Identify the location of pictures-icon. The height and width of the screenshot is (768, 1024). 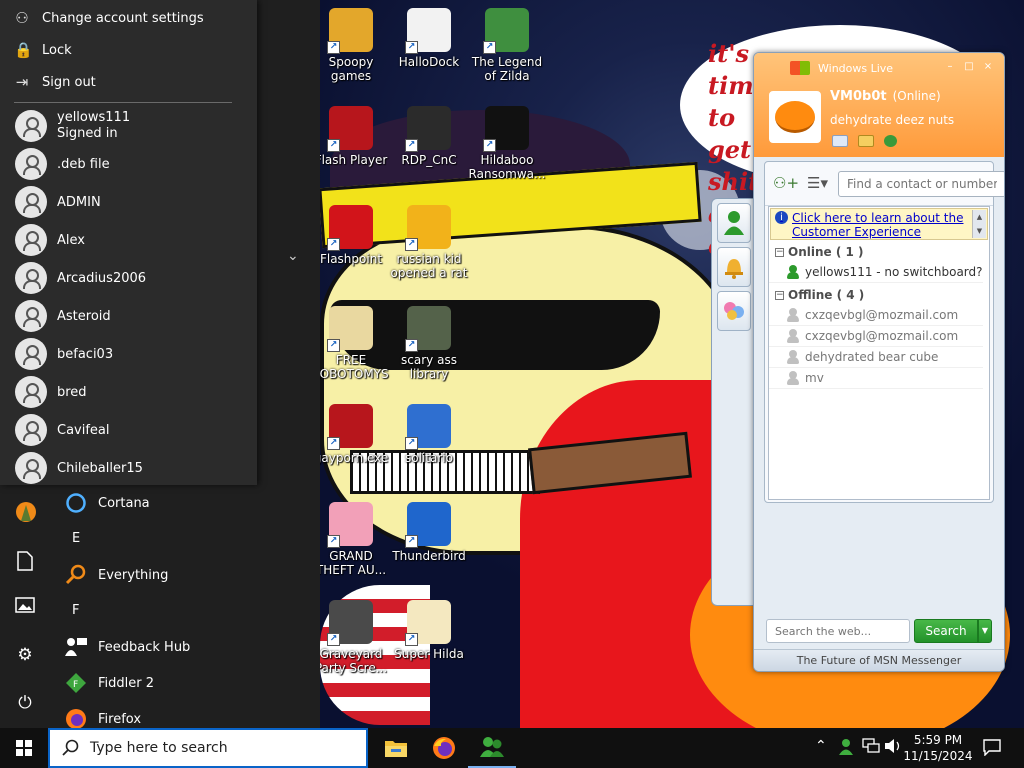
(25, 607).